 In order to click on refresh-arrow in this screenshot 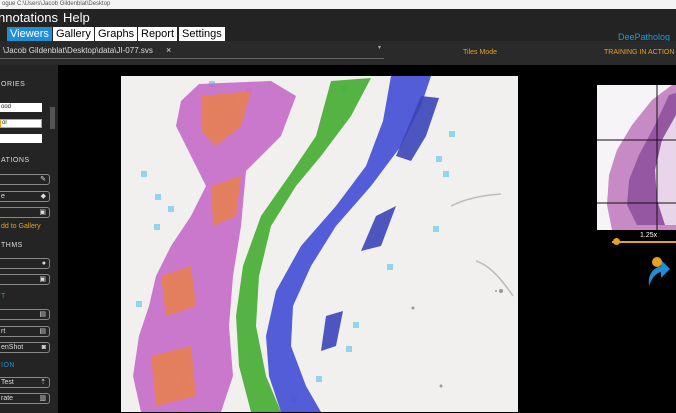, I will do `click(659, 271)`.